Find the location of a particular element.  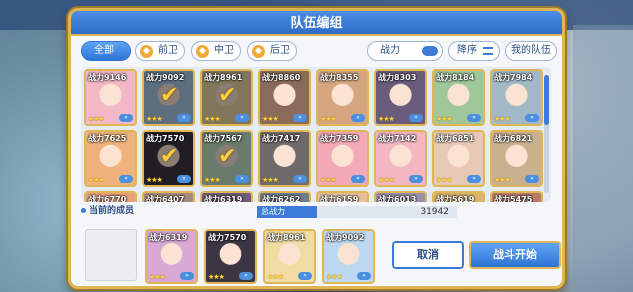

party-member-card: 战力8961 ★★★ » is located at coordinates (289, 256).